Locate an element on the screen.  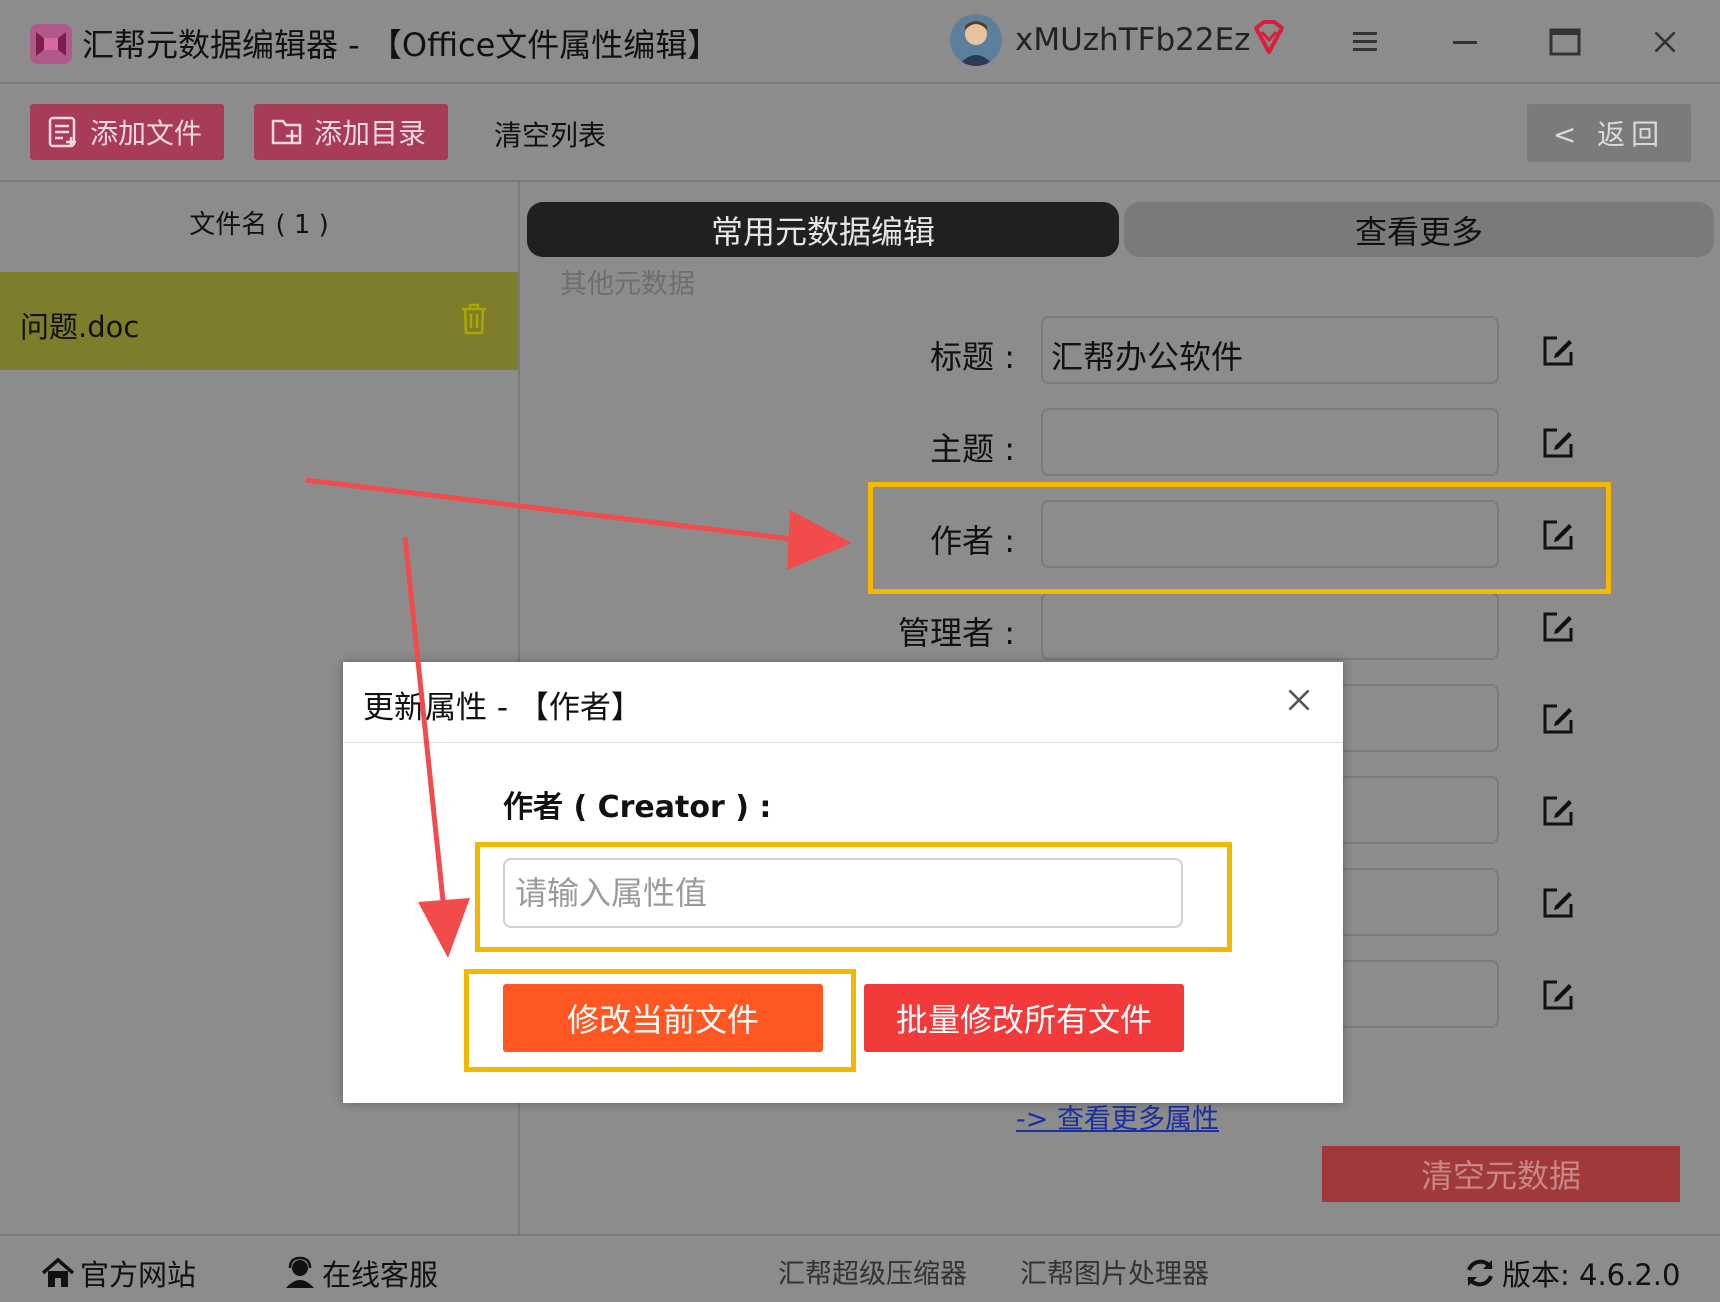
batch-modify-all-files-button: 批量修改所有文件 is located at coordinates (1024, 1018).